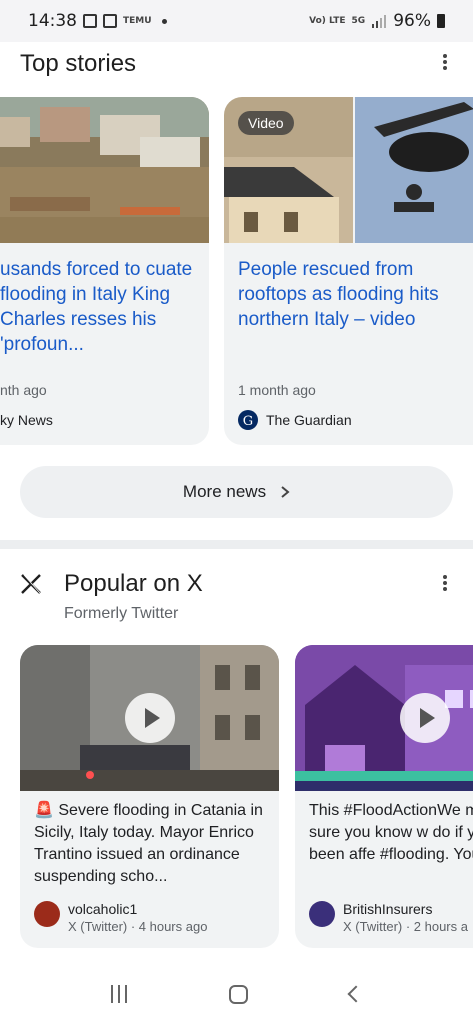 Image resolution: width=473 pixels, height=1024 pixels. I want to click on battery-icon, so click(441, 21).